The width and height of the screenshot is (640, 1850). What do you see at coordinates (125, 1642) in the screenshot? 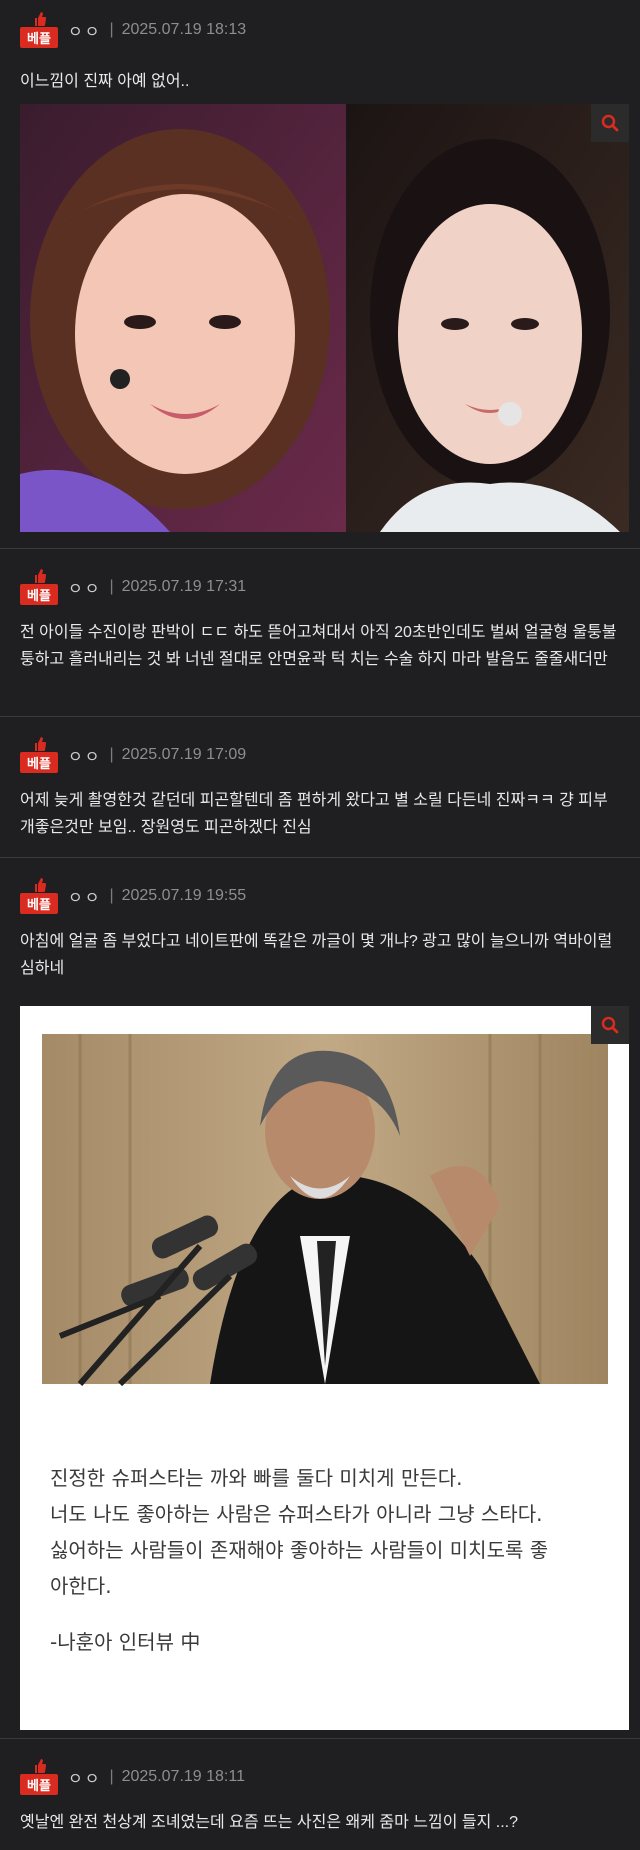
I see `quote-attribution: -나훈아 인터뷰 中` at bounding box center [125, 1642].